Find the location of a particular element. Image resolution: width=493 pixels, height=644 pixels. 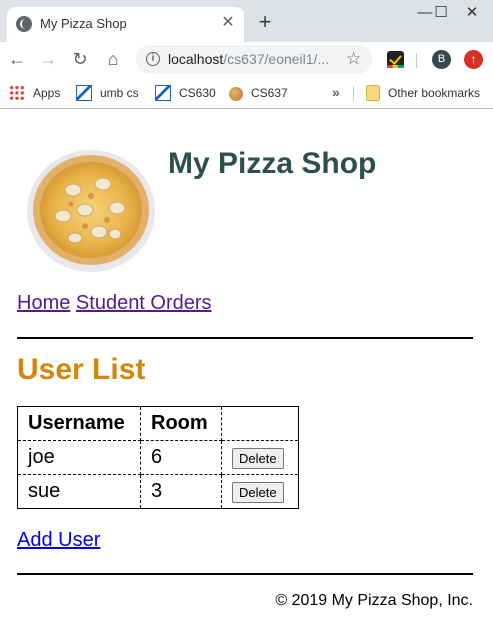

back-arrow-icon: ← is located at coordinates (17, 59).